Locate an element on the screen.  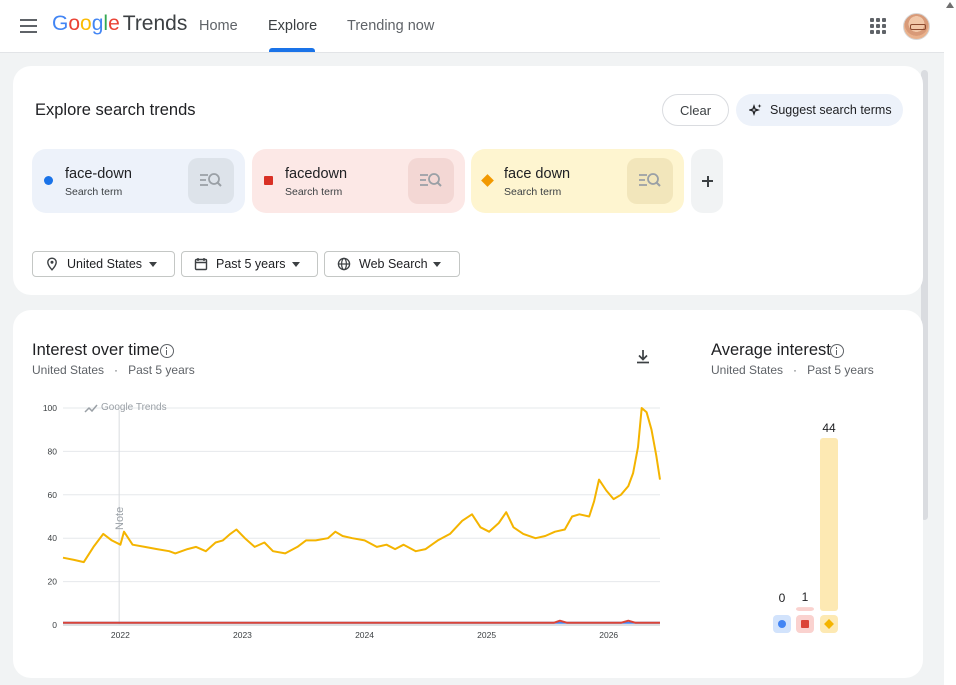
term-name: face down is located at coordinates (537, 174).